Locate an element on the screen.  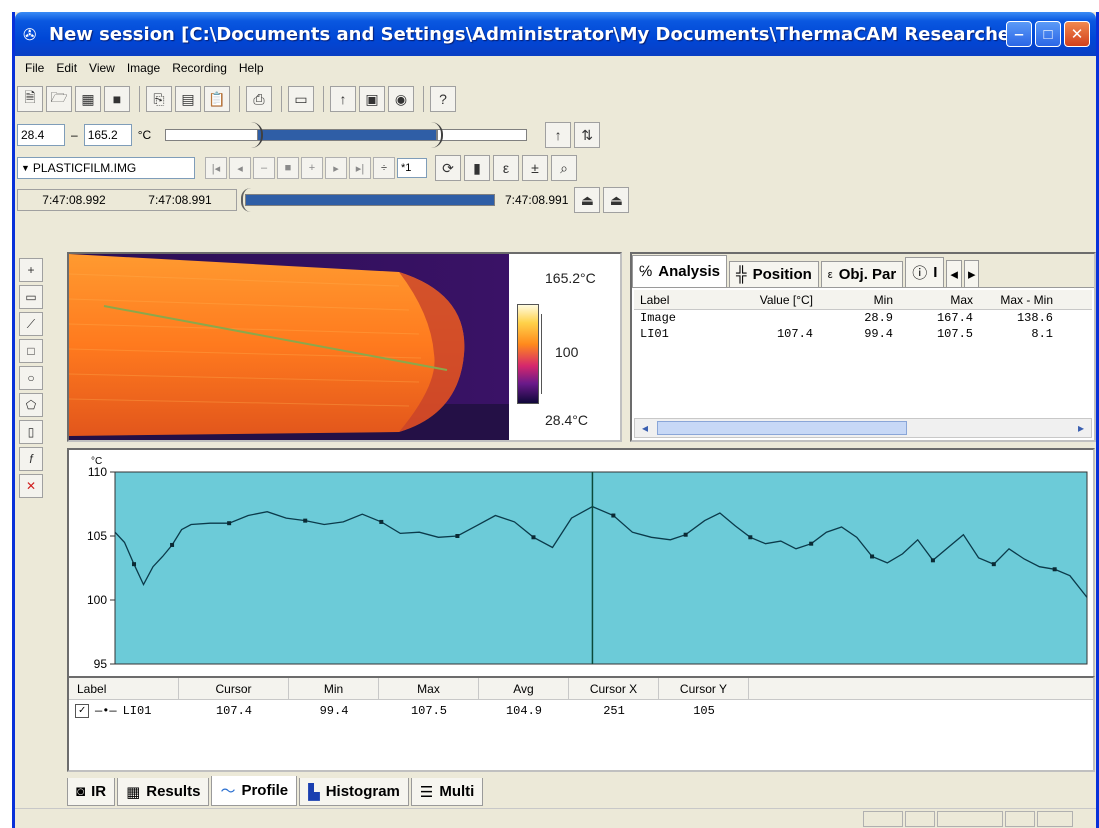
col-avg: Avg is located at coordinates (524, 688).